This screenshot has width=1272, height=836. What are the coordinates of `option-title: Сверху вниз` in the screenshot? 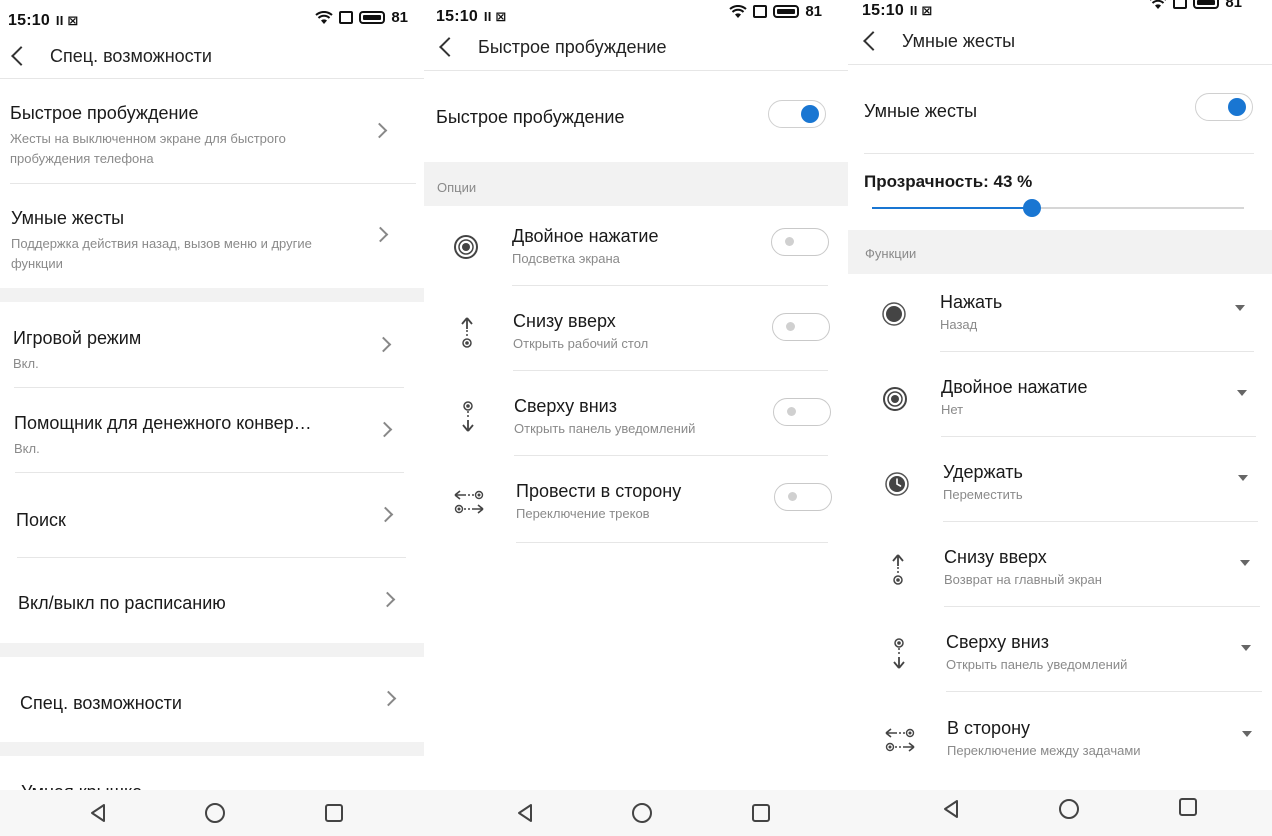 It's located at (565, 406).